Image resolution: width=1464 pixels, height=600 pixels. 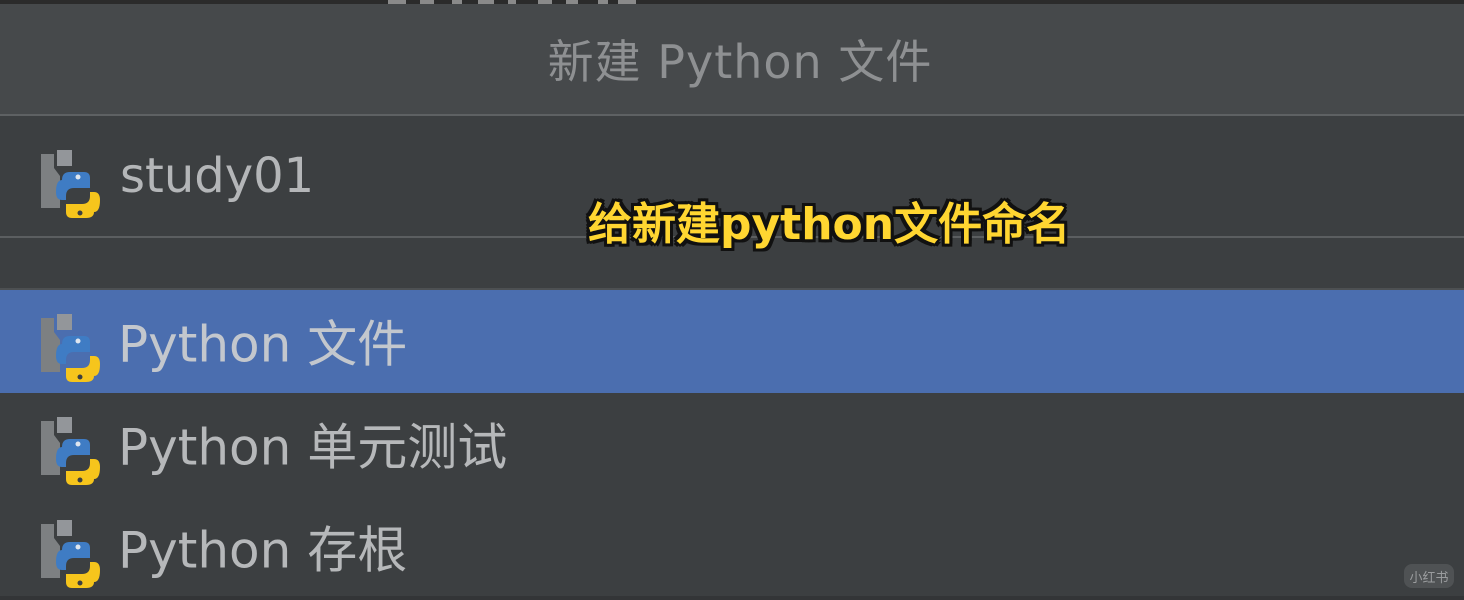 What do you see at coordinates (740, 62) in the screenshot?
I see `dialog-title: 新建 Python 文件` at bounding box center [740, 62].